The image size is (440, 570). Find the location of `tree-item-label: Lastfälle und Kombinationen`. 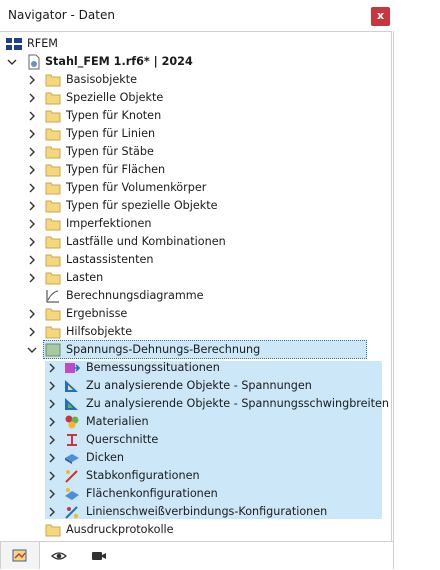

tree-item-label: Lastfälle und Kombinationen is located at coordinates (146, 241).